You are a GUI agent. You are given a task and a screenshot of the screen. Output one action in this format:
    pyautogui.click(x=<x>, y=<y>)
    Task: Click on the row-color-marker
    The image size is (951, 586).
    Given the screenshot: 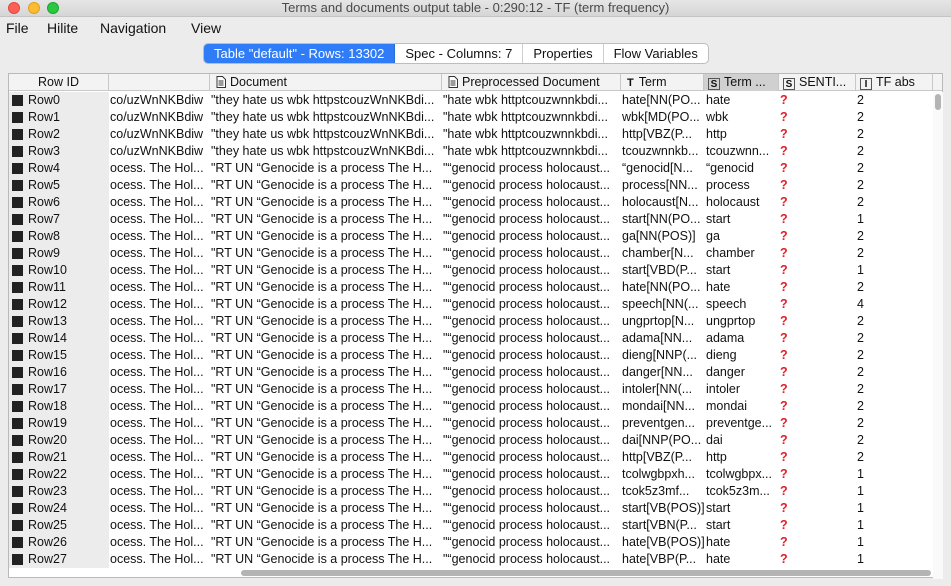 What is the action you would take?
    pyautogui.click(x=17, y=185)
    